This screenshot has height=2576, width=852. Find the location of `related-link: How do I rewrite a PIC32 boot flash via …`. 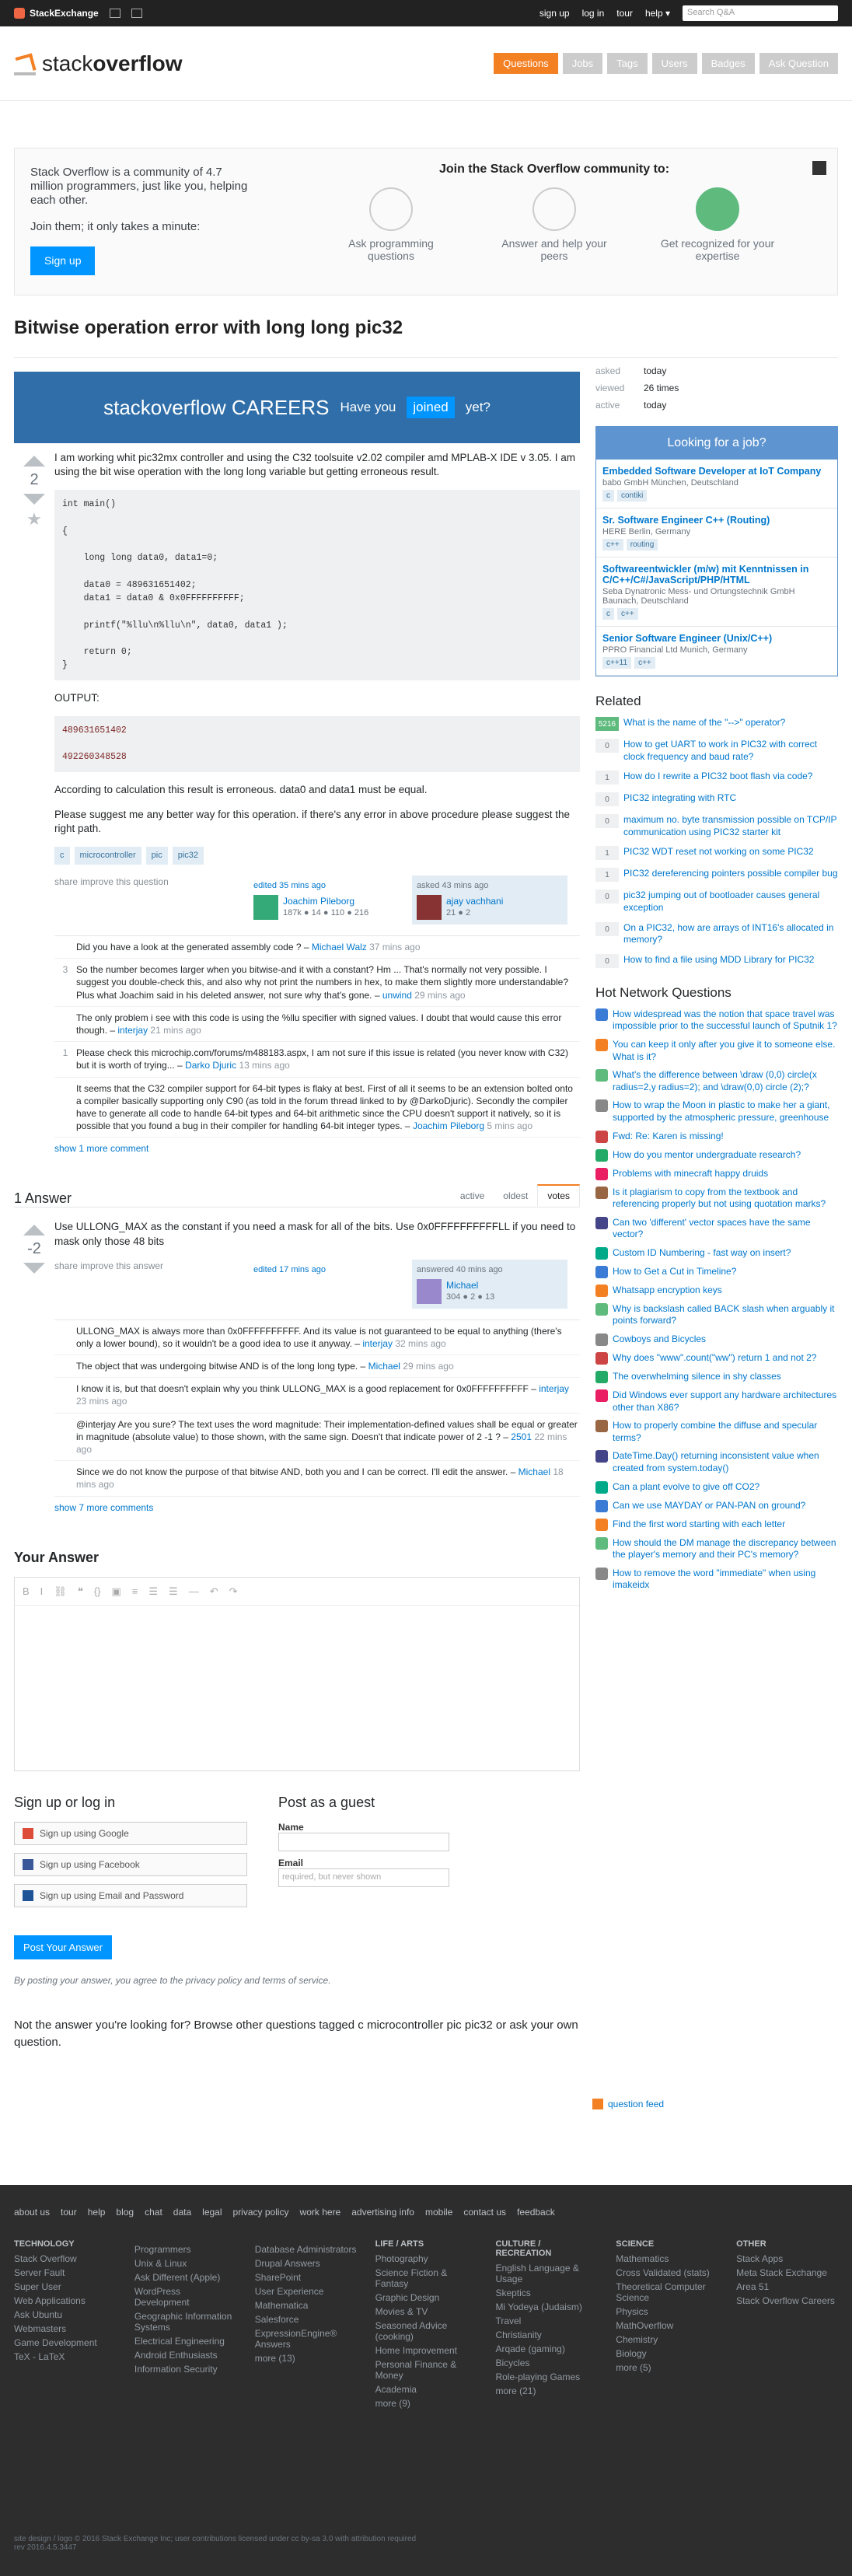

related-link: How do I rewrite a PIC32 boot flash via … is located at coordinates (717, 778).